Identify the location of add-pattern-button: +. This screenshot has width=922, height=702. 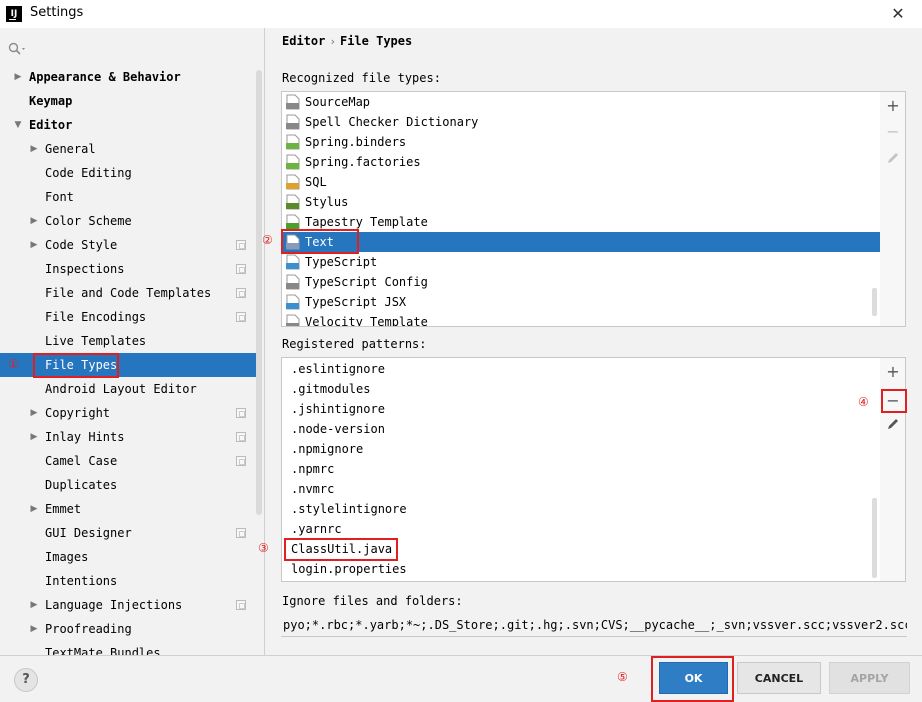
(893, 372).